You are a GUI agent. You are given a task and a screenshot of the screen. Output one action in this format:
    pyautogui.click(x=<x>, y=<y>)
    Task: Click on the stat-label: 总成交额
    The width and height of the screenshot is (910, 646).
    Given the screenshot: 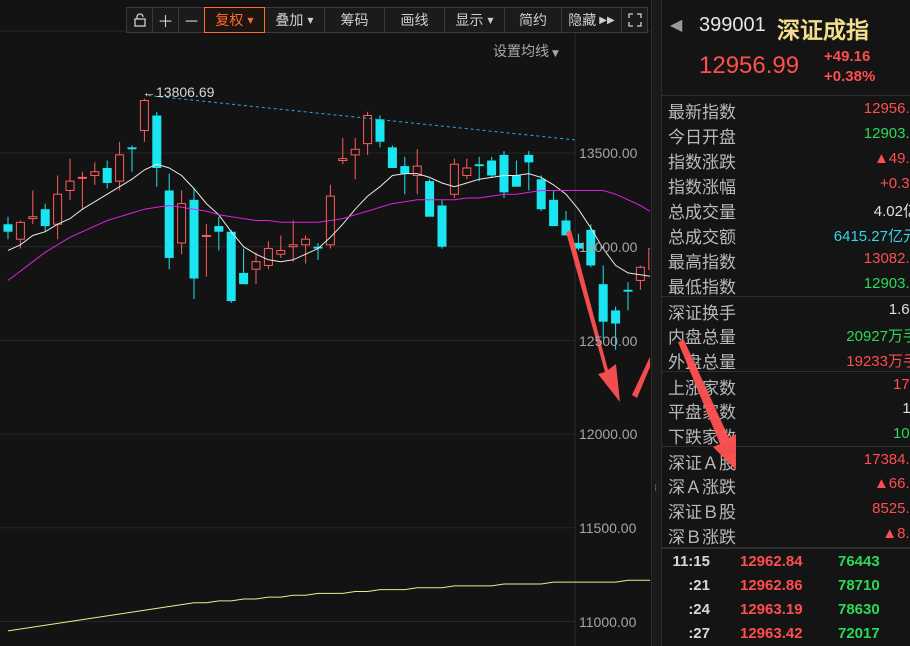 What is the action you would take?
    pyautogui.click(x=702, y=238)
    